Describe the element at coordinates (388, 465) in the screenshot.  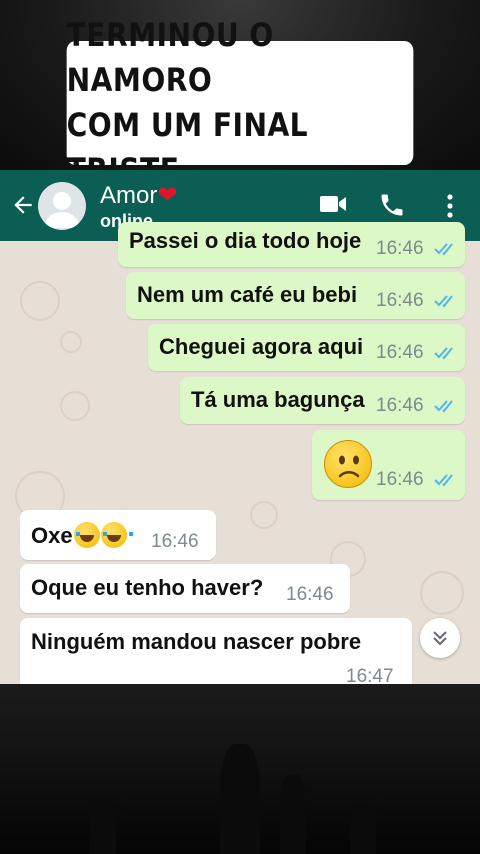
I see `message-bubble-outgoing: 16:46` at that location.